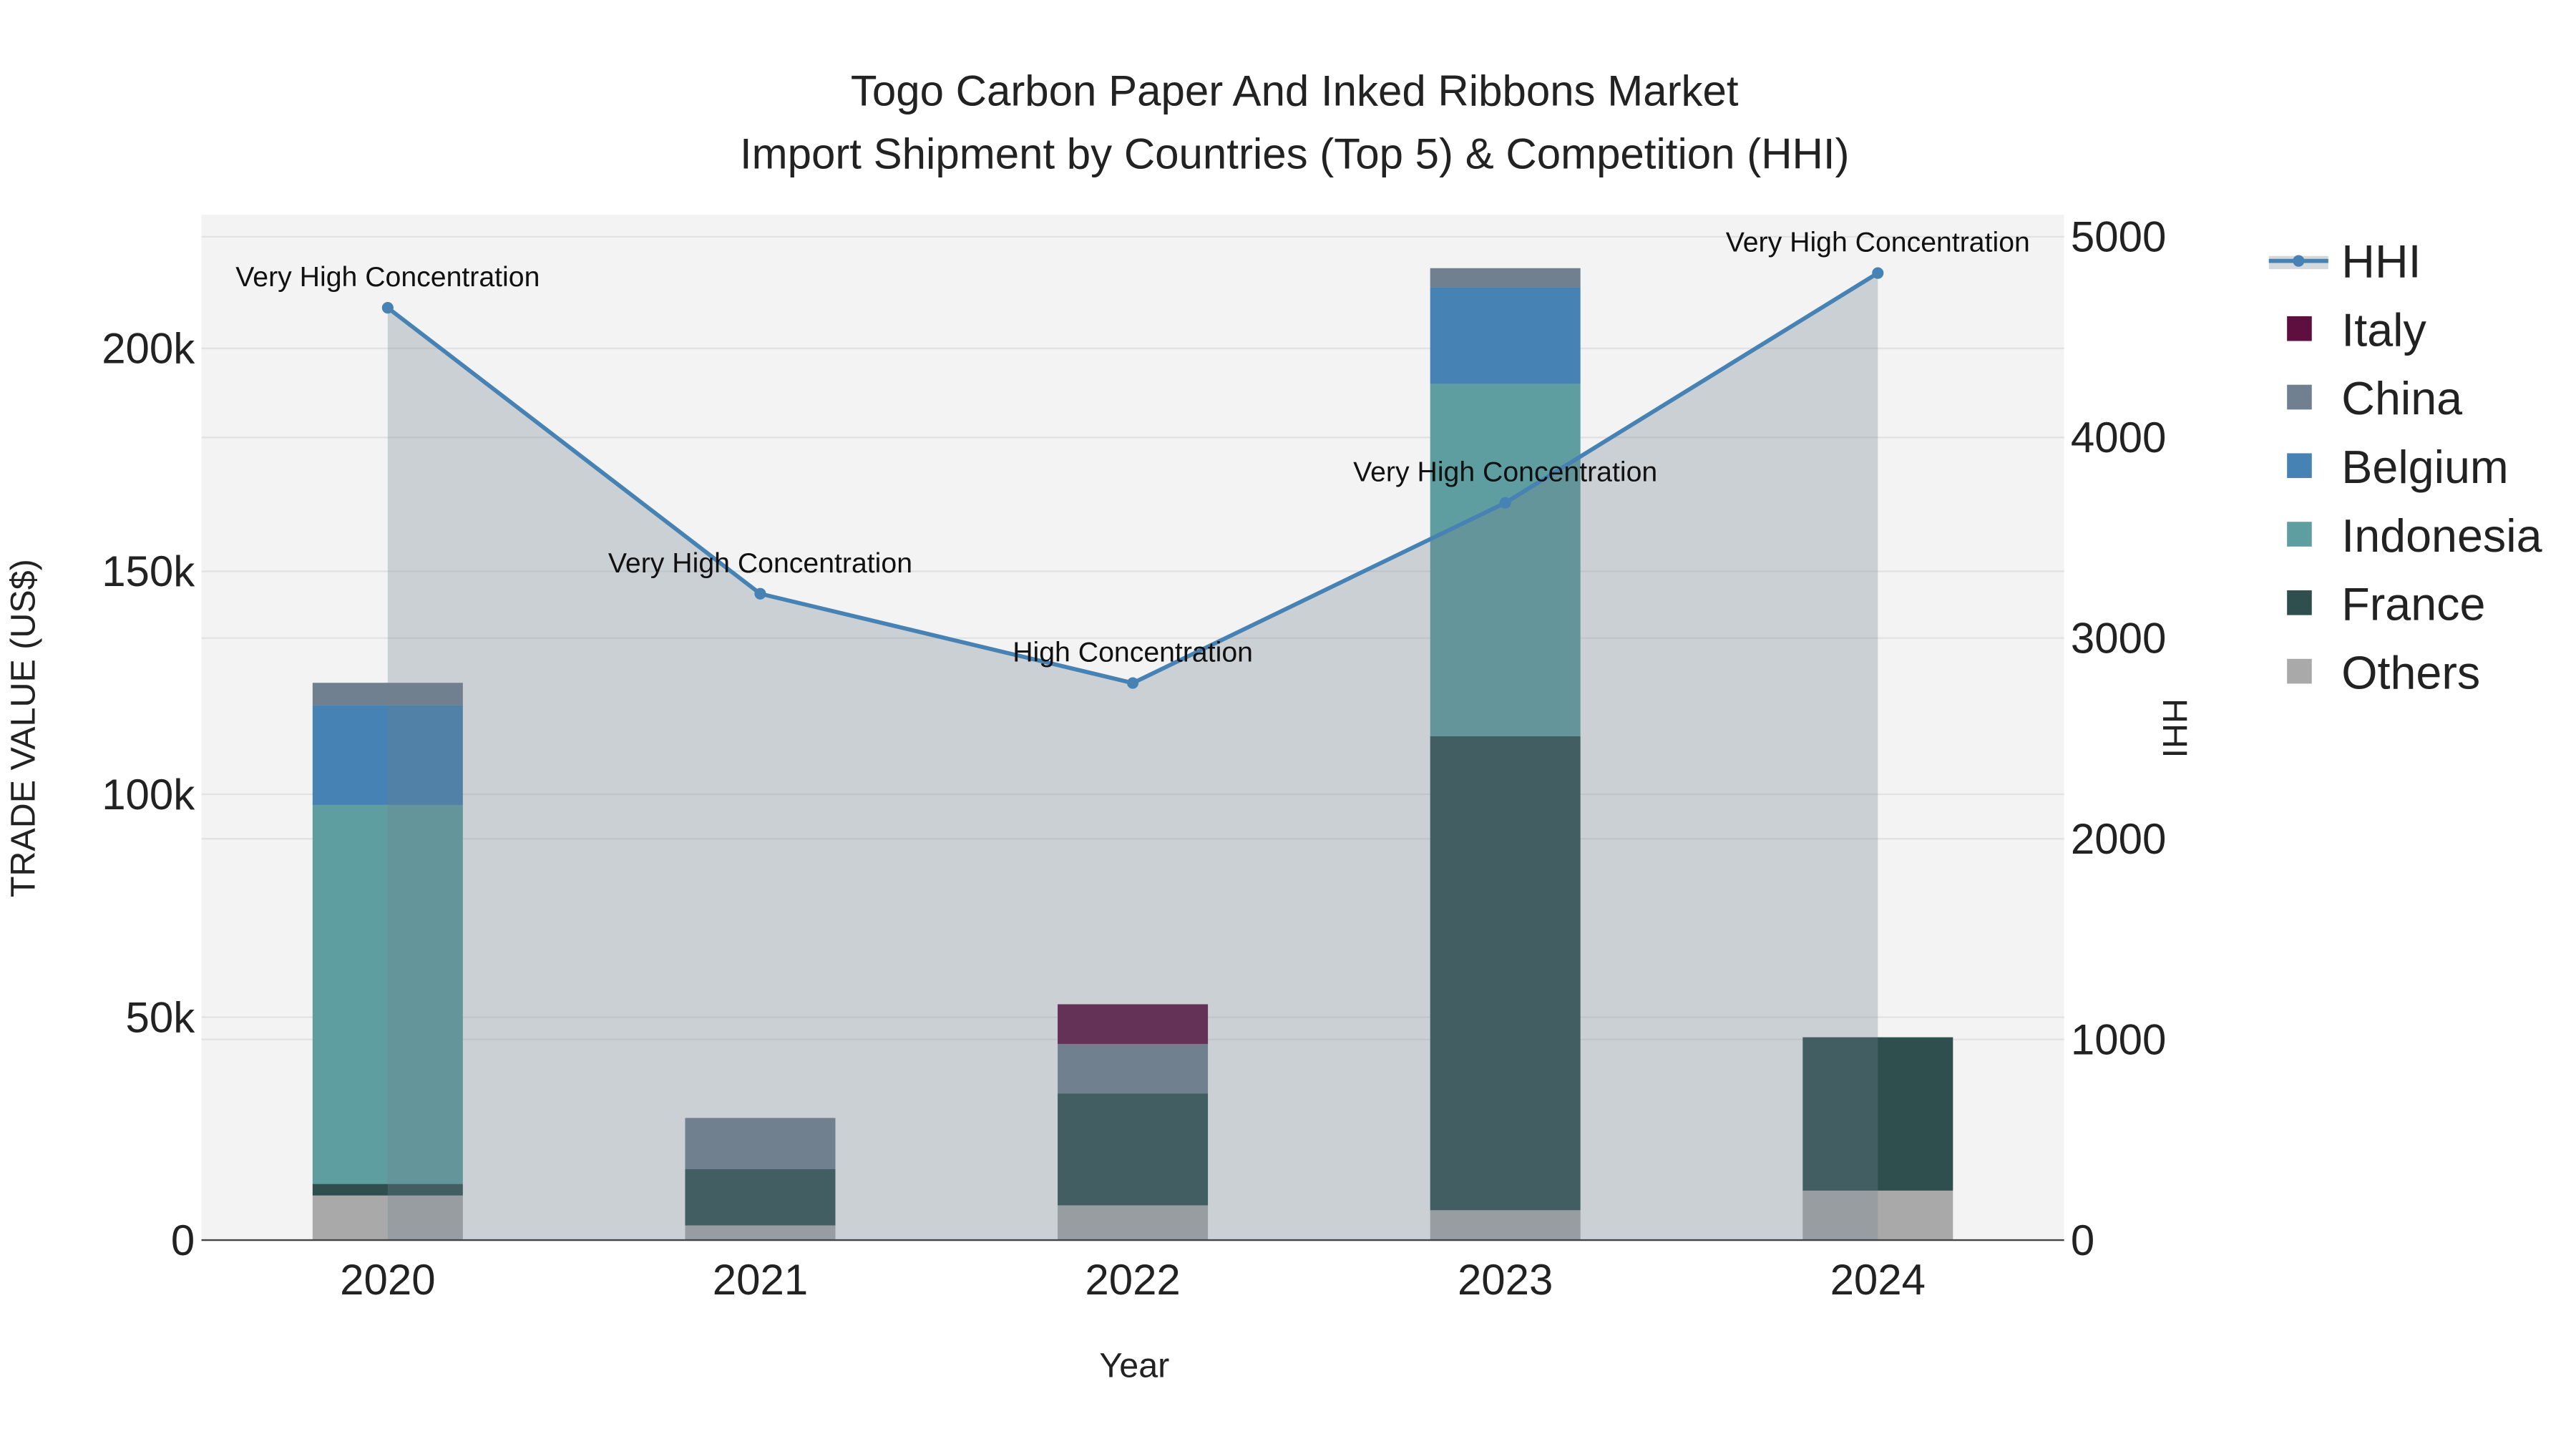  Describe the element at coordinates (2082, 1240) in the screenshot. I see `y2-tick-label: 0` at that location.